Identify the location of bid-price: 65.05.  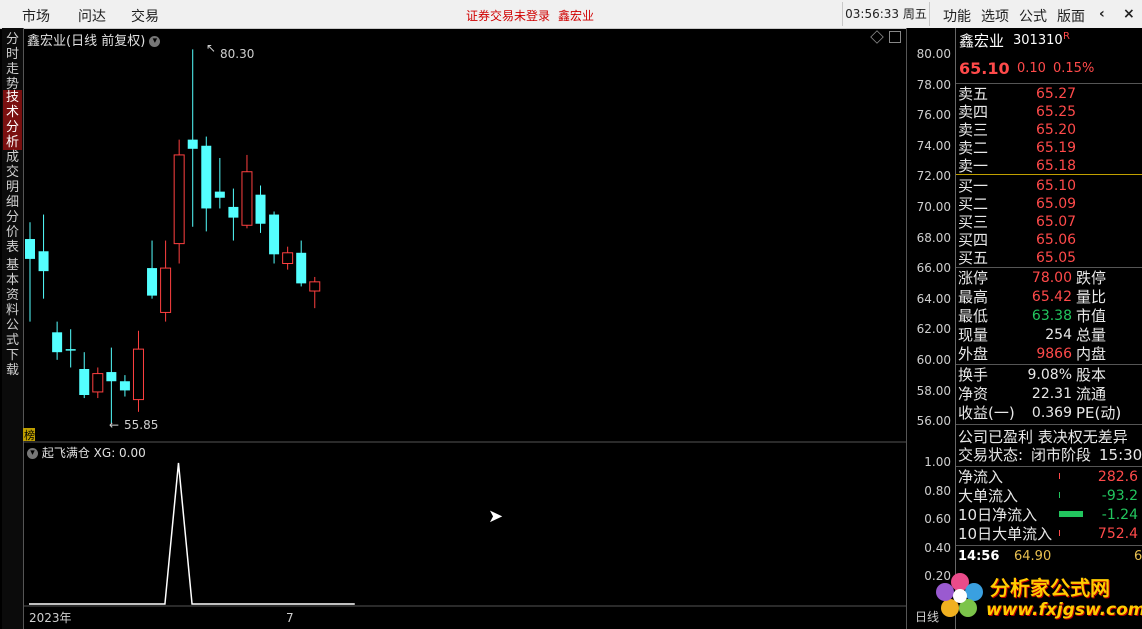
(1056, 258).